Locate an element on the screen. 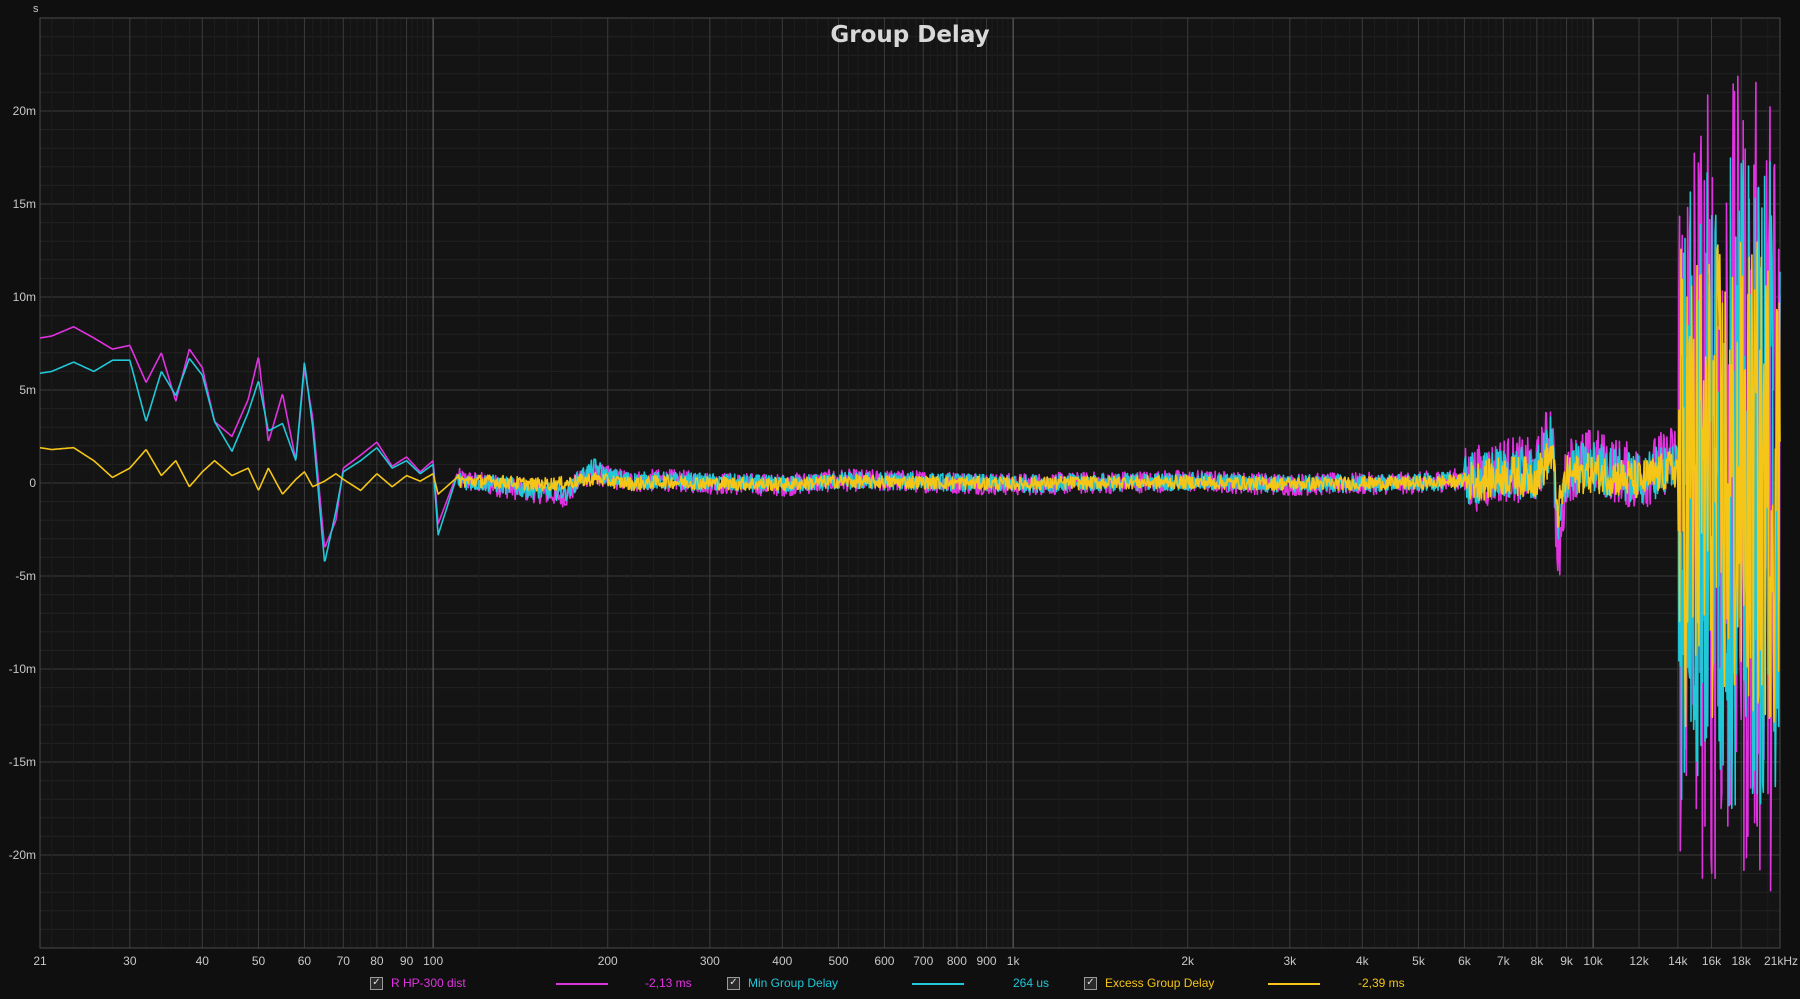  x-tick-label: 700 is located at coordinates (923, 961).